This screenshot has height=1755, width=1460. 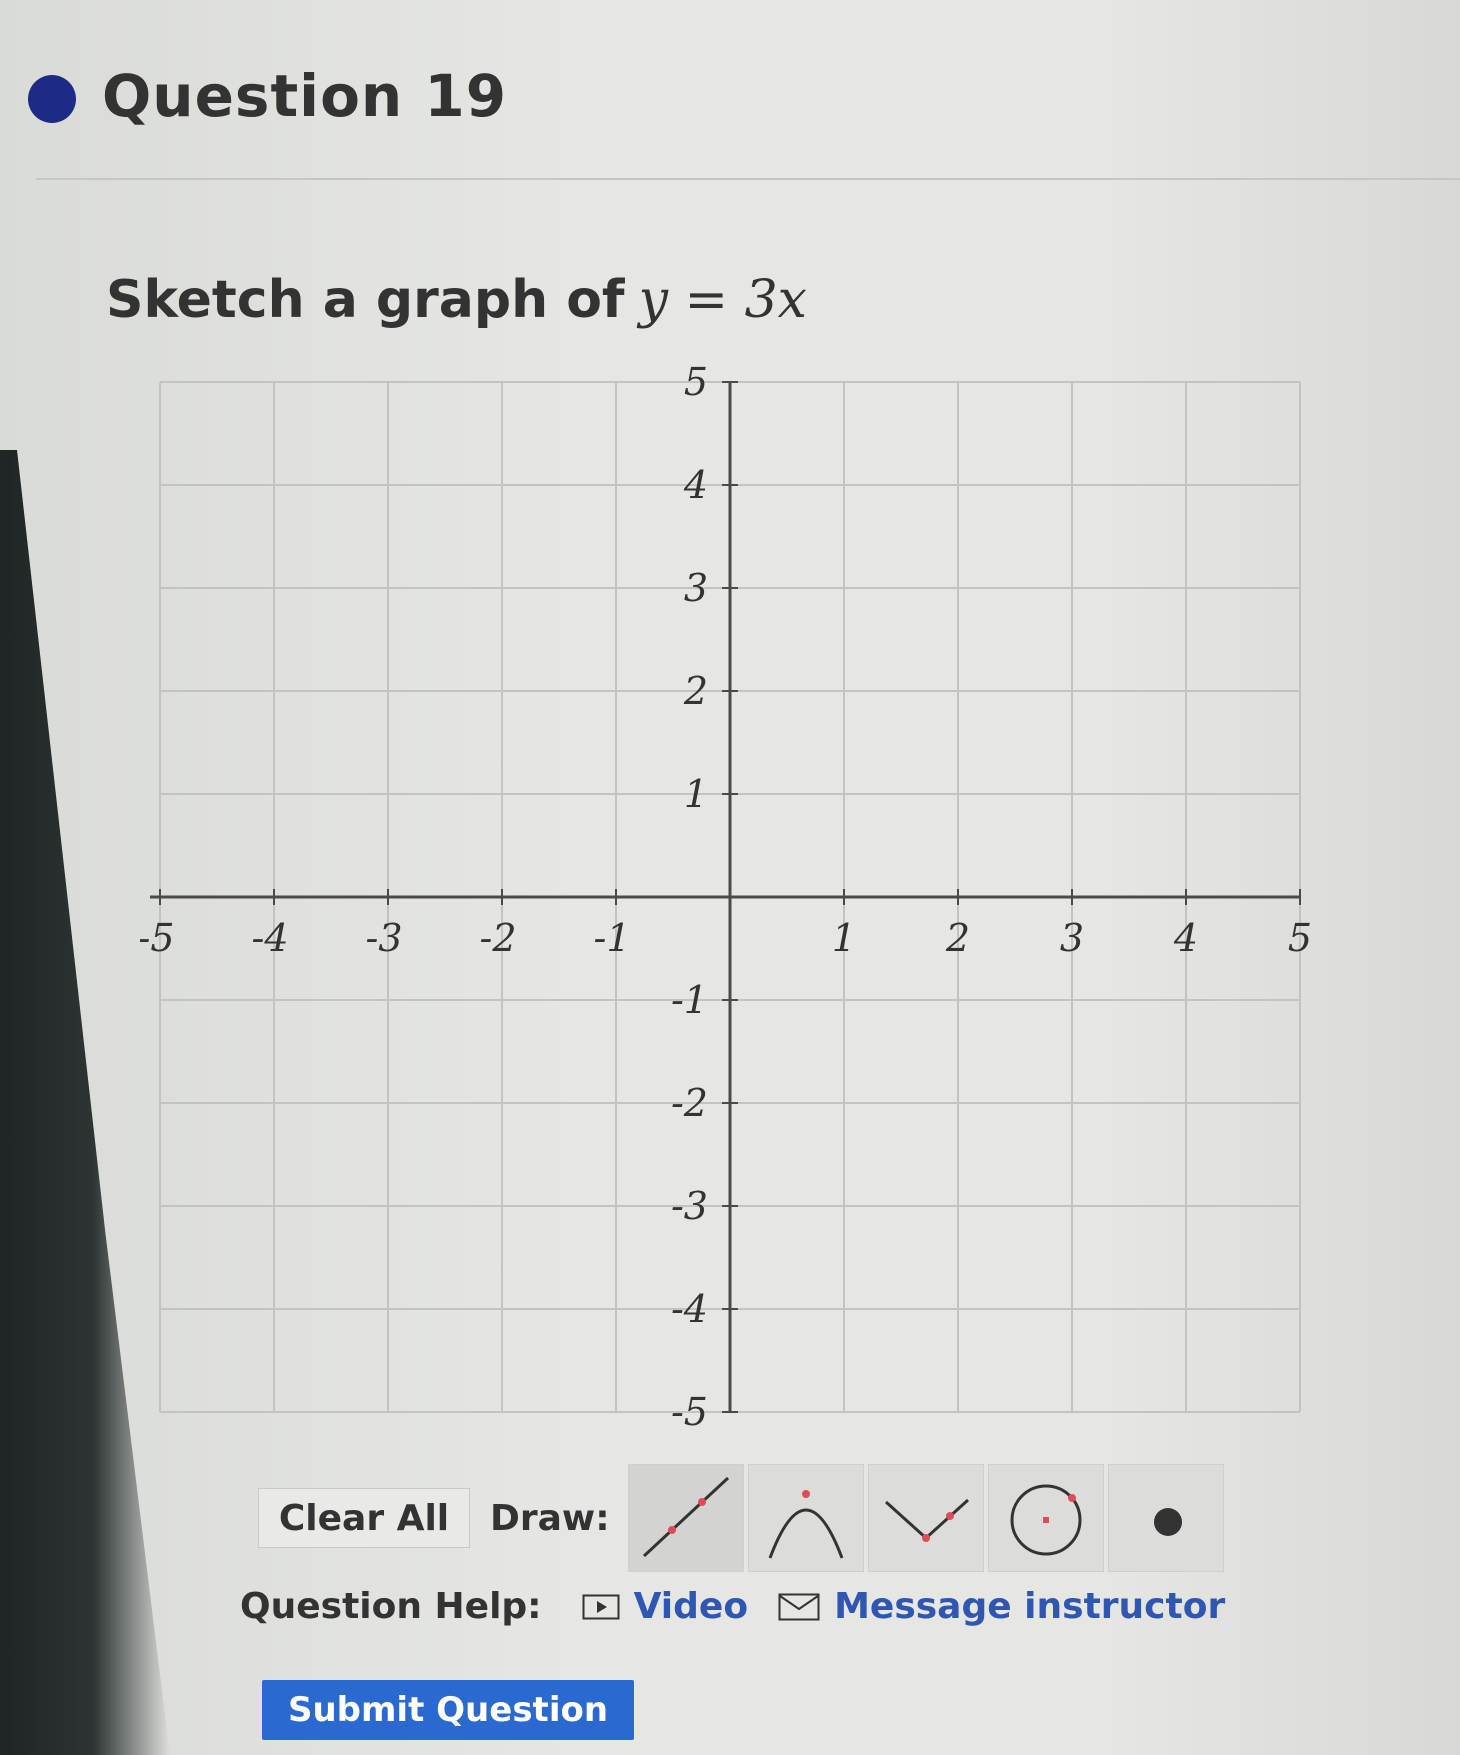 What do you see at coordinates (696, 588) in the screenshot?
I see `y-tick-label: 3` at bounding box center [696, 588].